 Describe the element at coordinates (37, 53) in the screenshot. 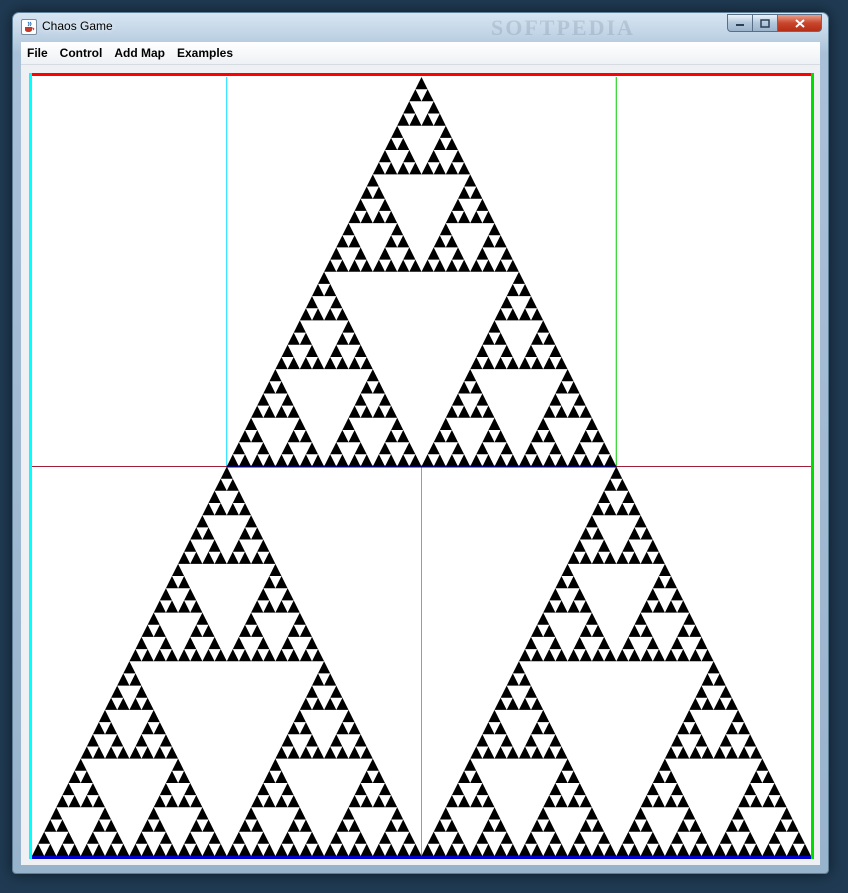

I see `menu-file: File` at that location.